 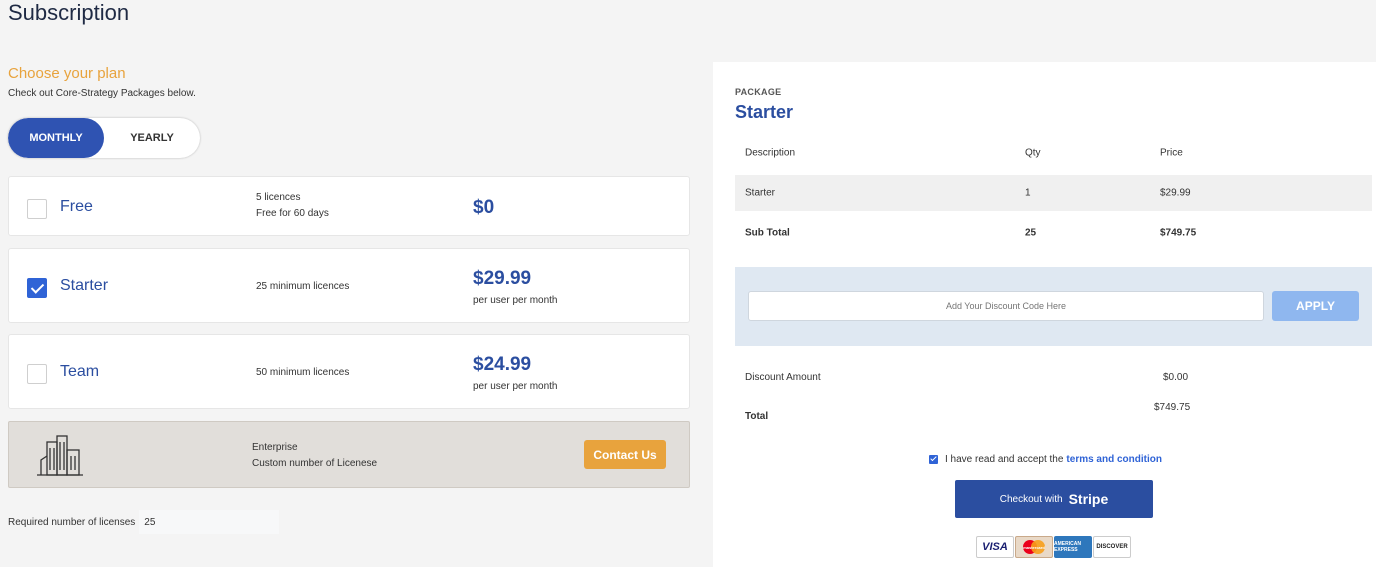 What do you see at coordinates (1073, 547) in the screenshot?
I see `amex-icon: AMERICAN EXPRESS` at bounding box center [1073, 547].